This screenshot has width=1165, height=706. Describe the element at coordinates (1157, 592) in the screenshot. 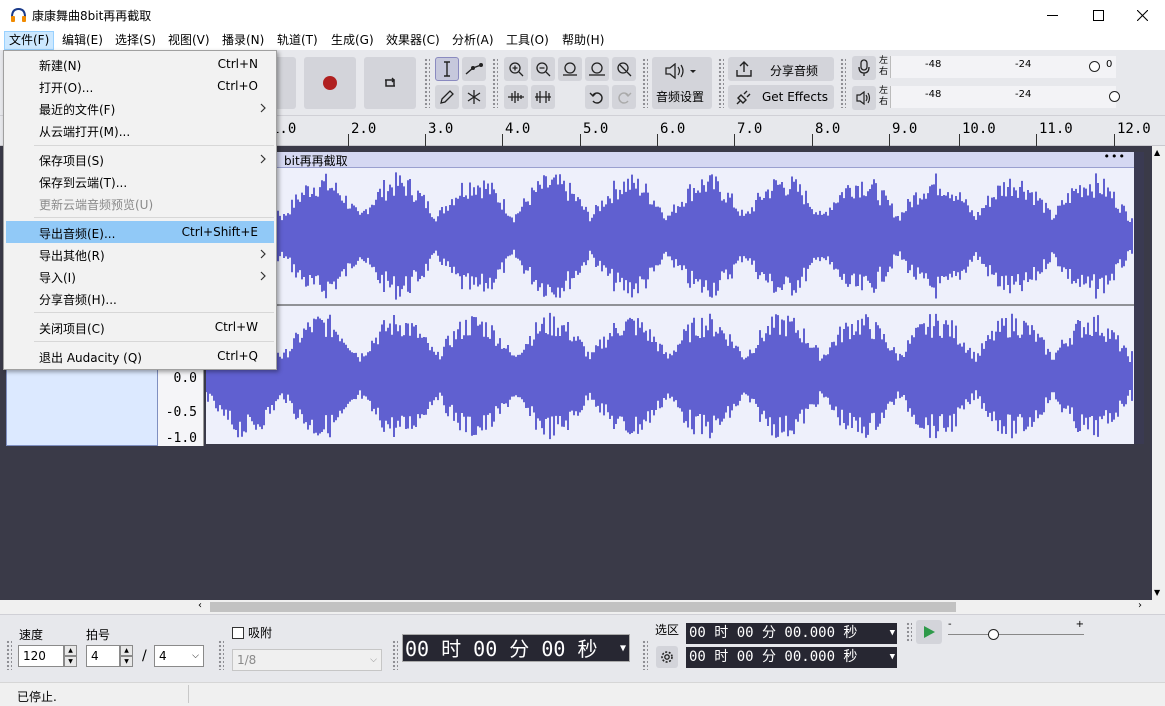

I see `scroll-down-icon: ▼` at that location.